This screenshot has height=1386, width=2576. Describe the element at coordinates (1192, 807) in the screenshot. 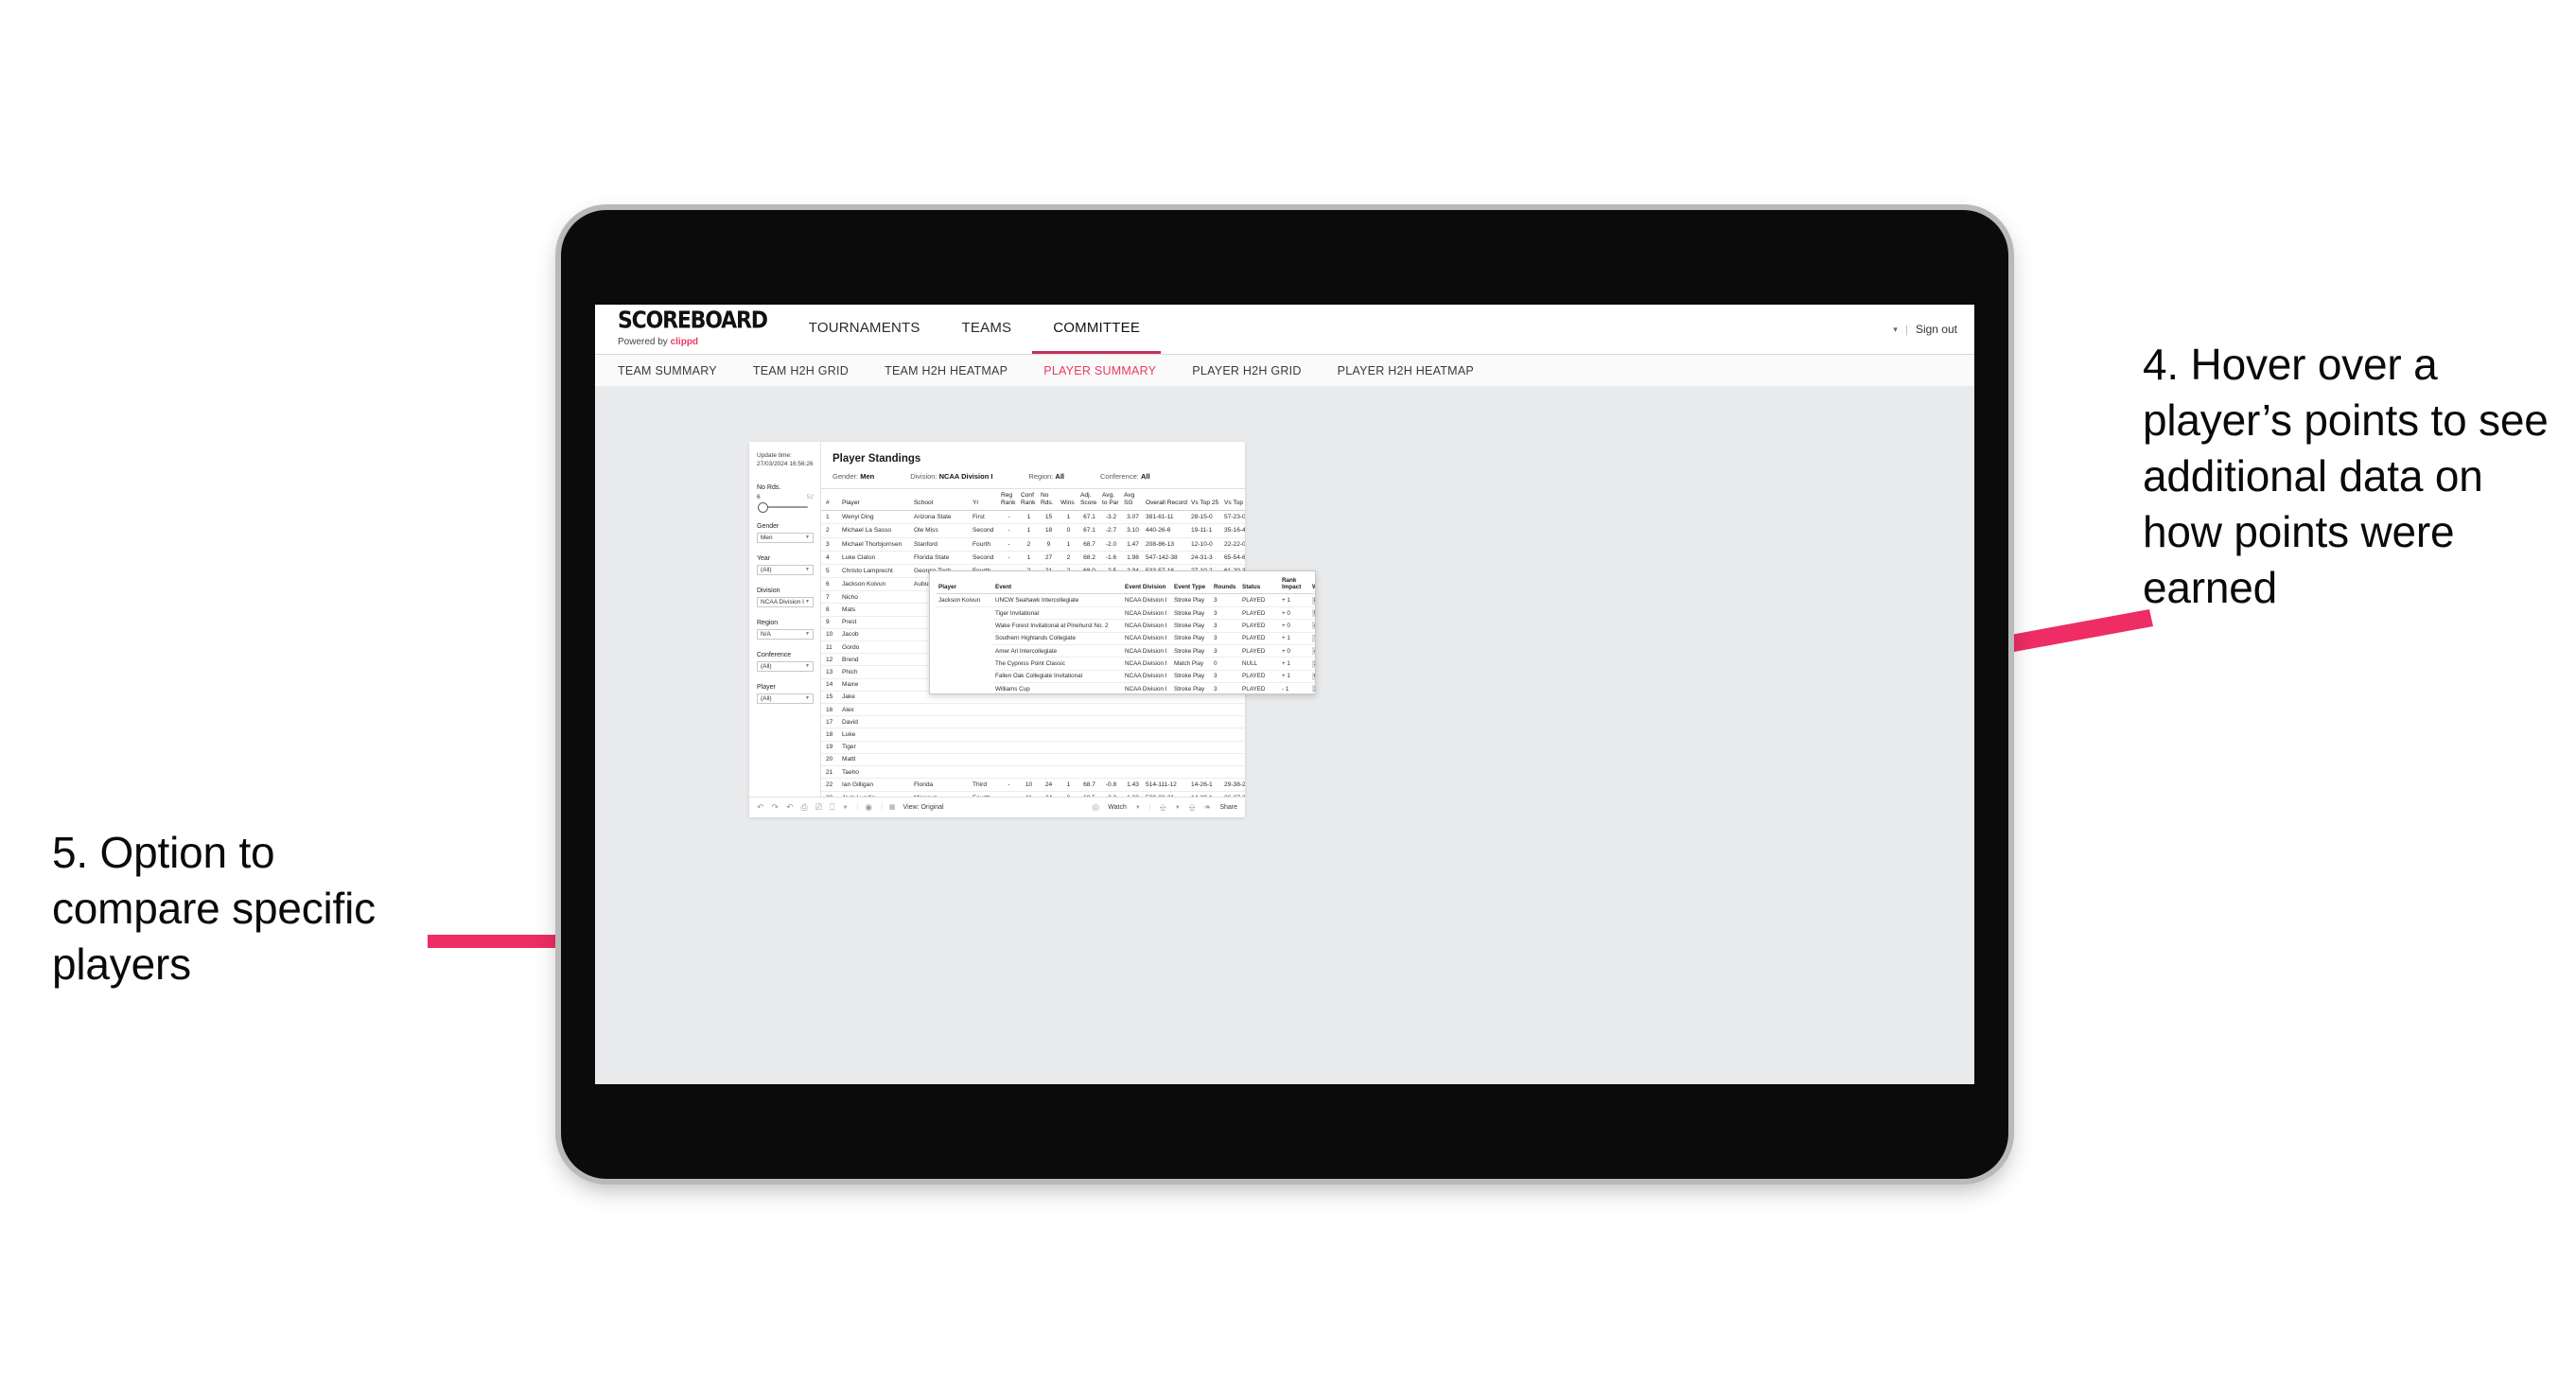

I see `fullscreen-icon: ⎒` at that location.